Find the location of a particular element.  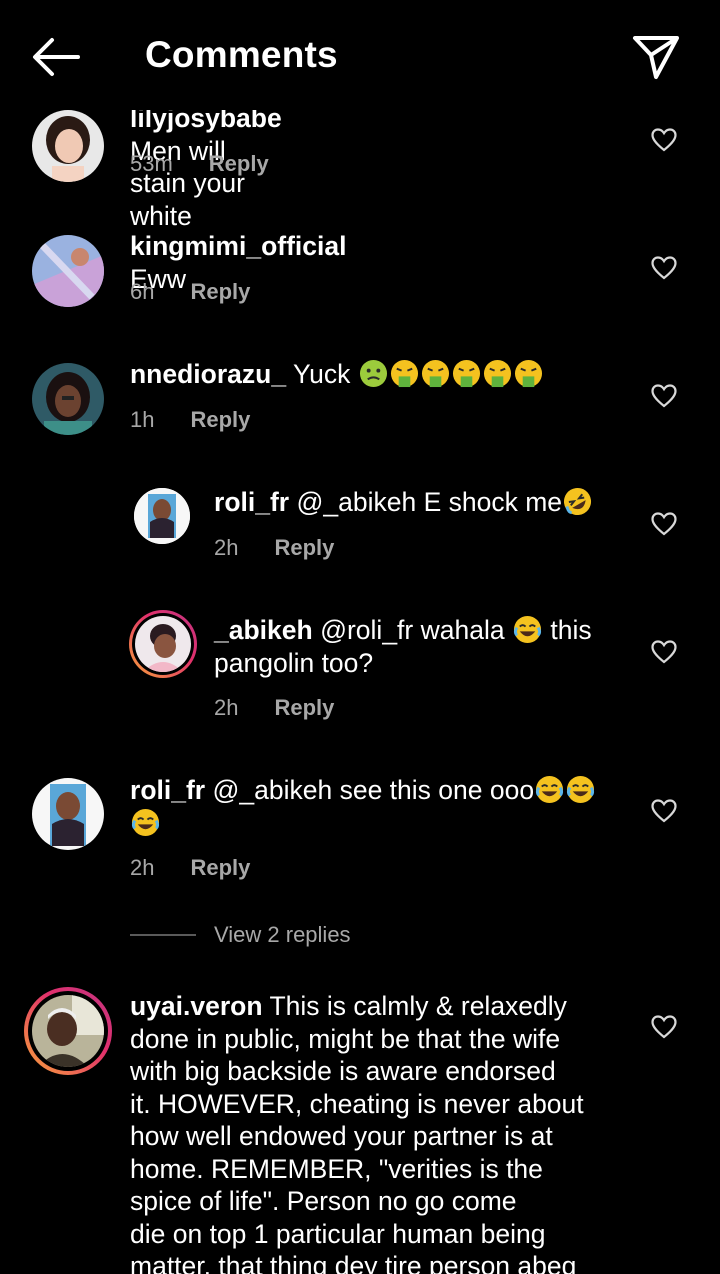

comment-time: 53m is located at coordinates (151, 163).